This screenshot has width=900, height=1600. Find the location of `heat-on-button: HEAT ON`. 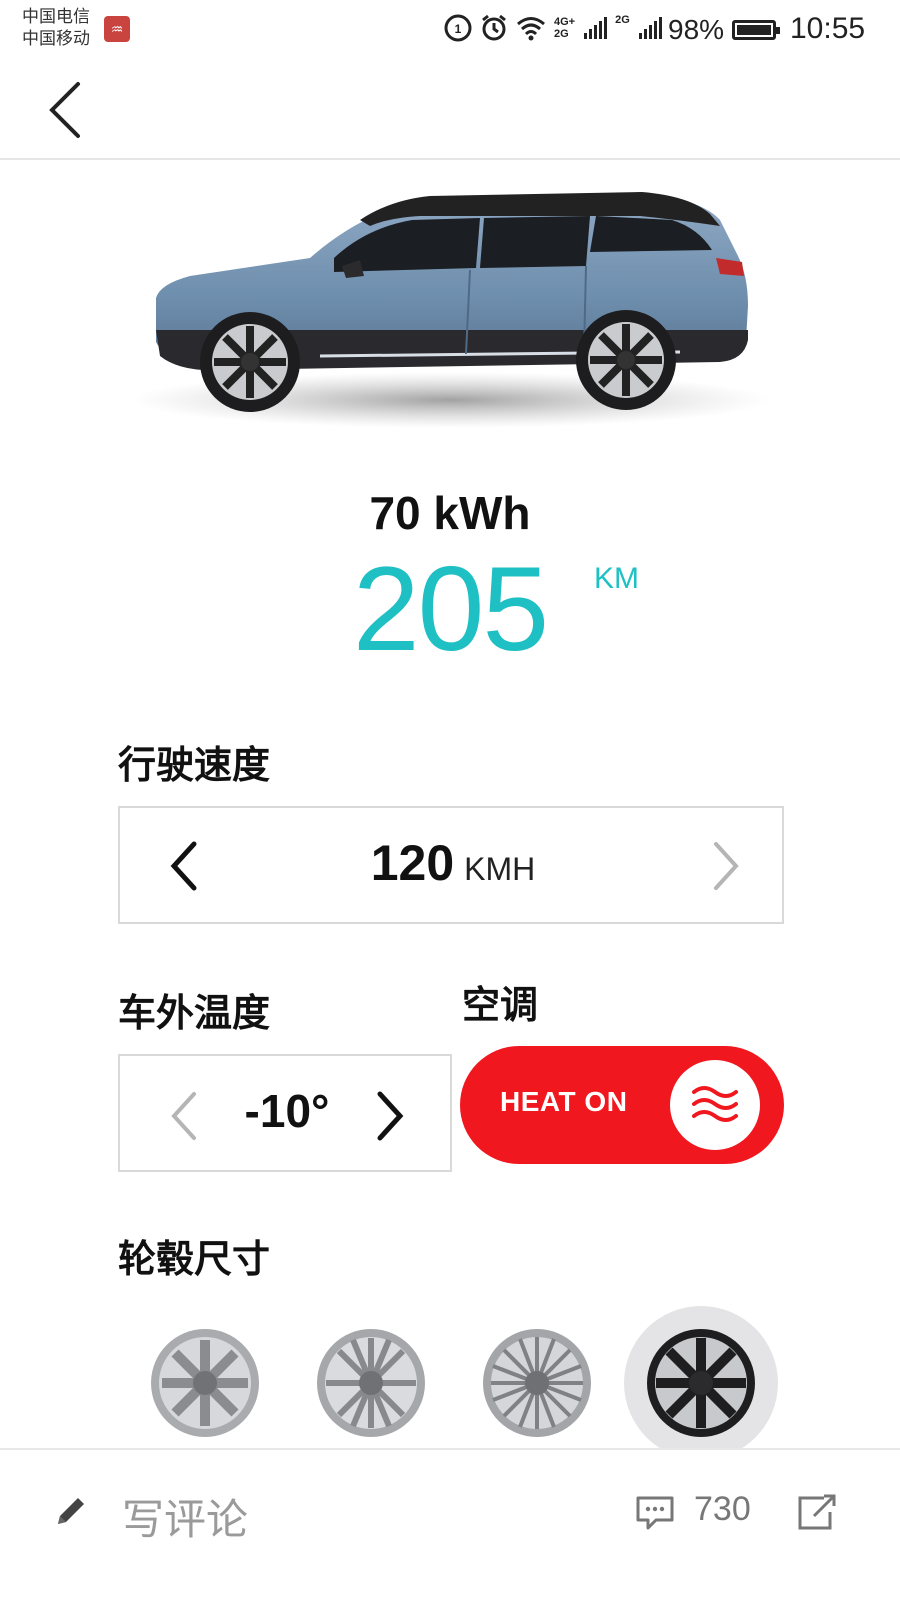

heat-on-button: HEAT ON is located at coordinates (622, 1105).